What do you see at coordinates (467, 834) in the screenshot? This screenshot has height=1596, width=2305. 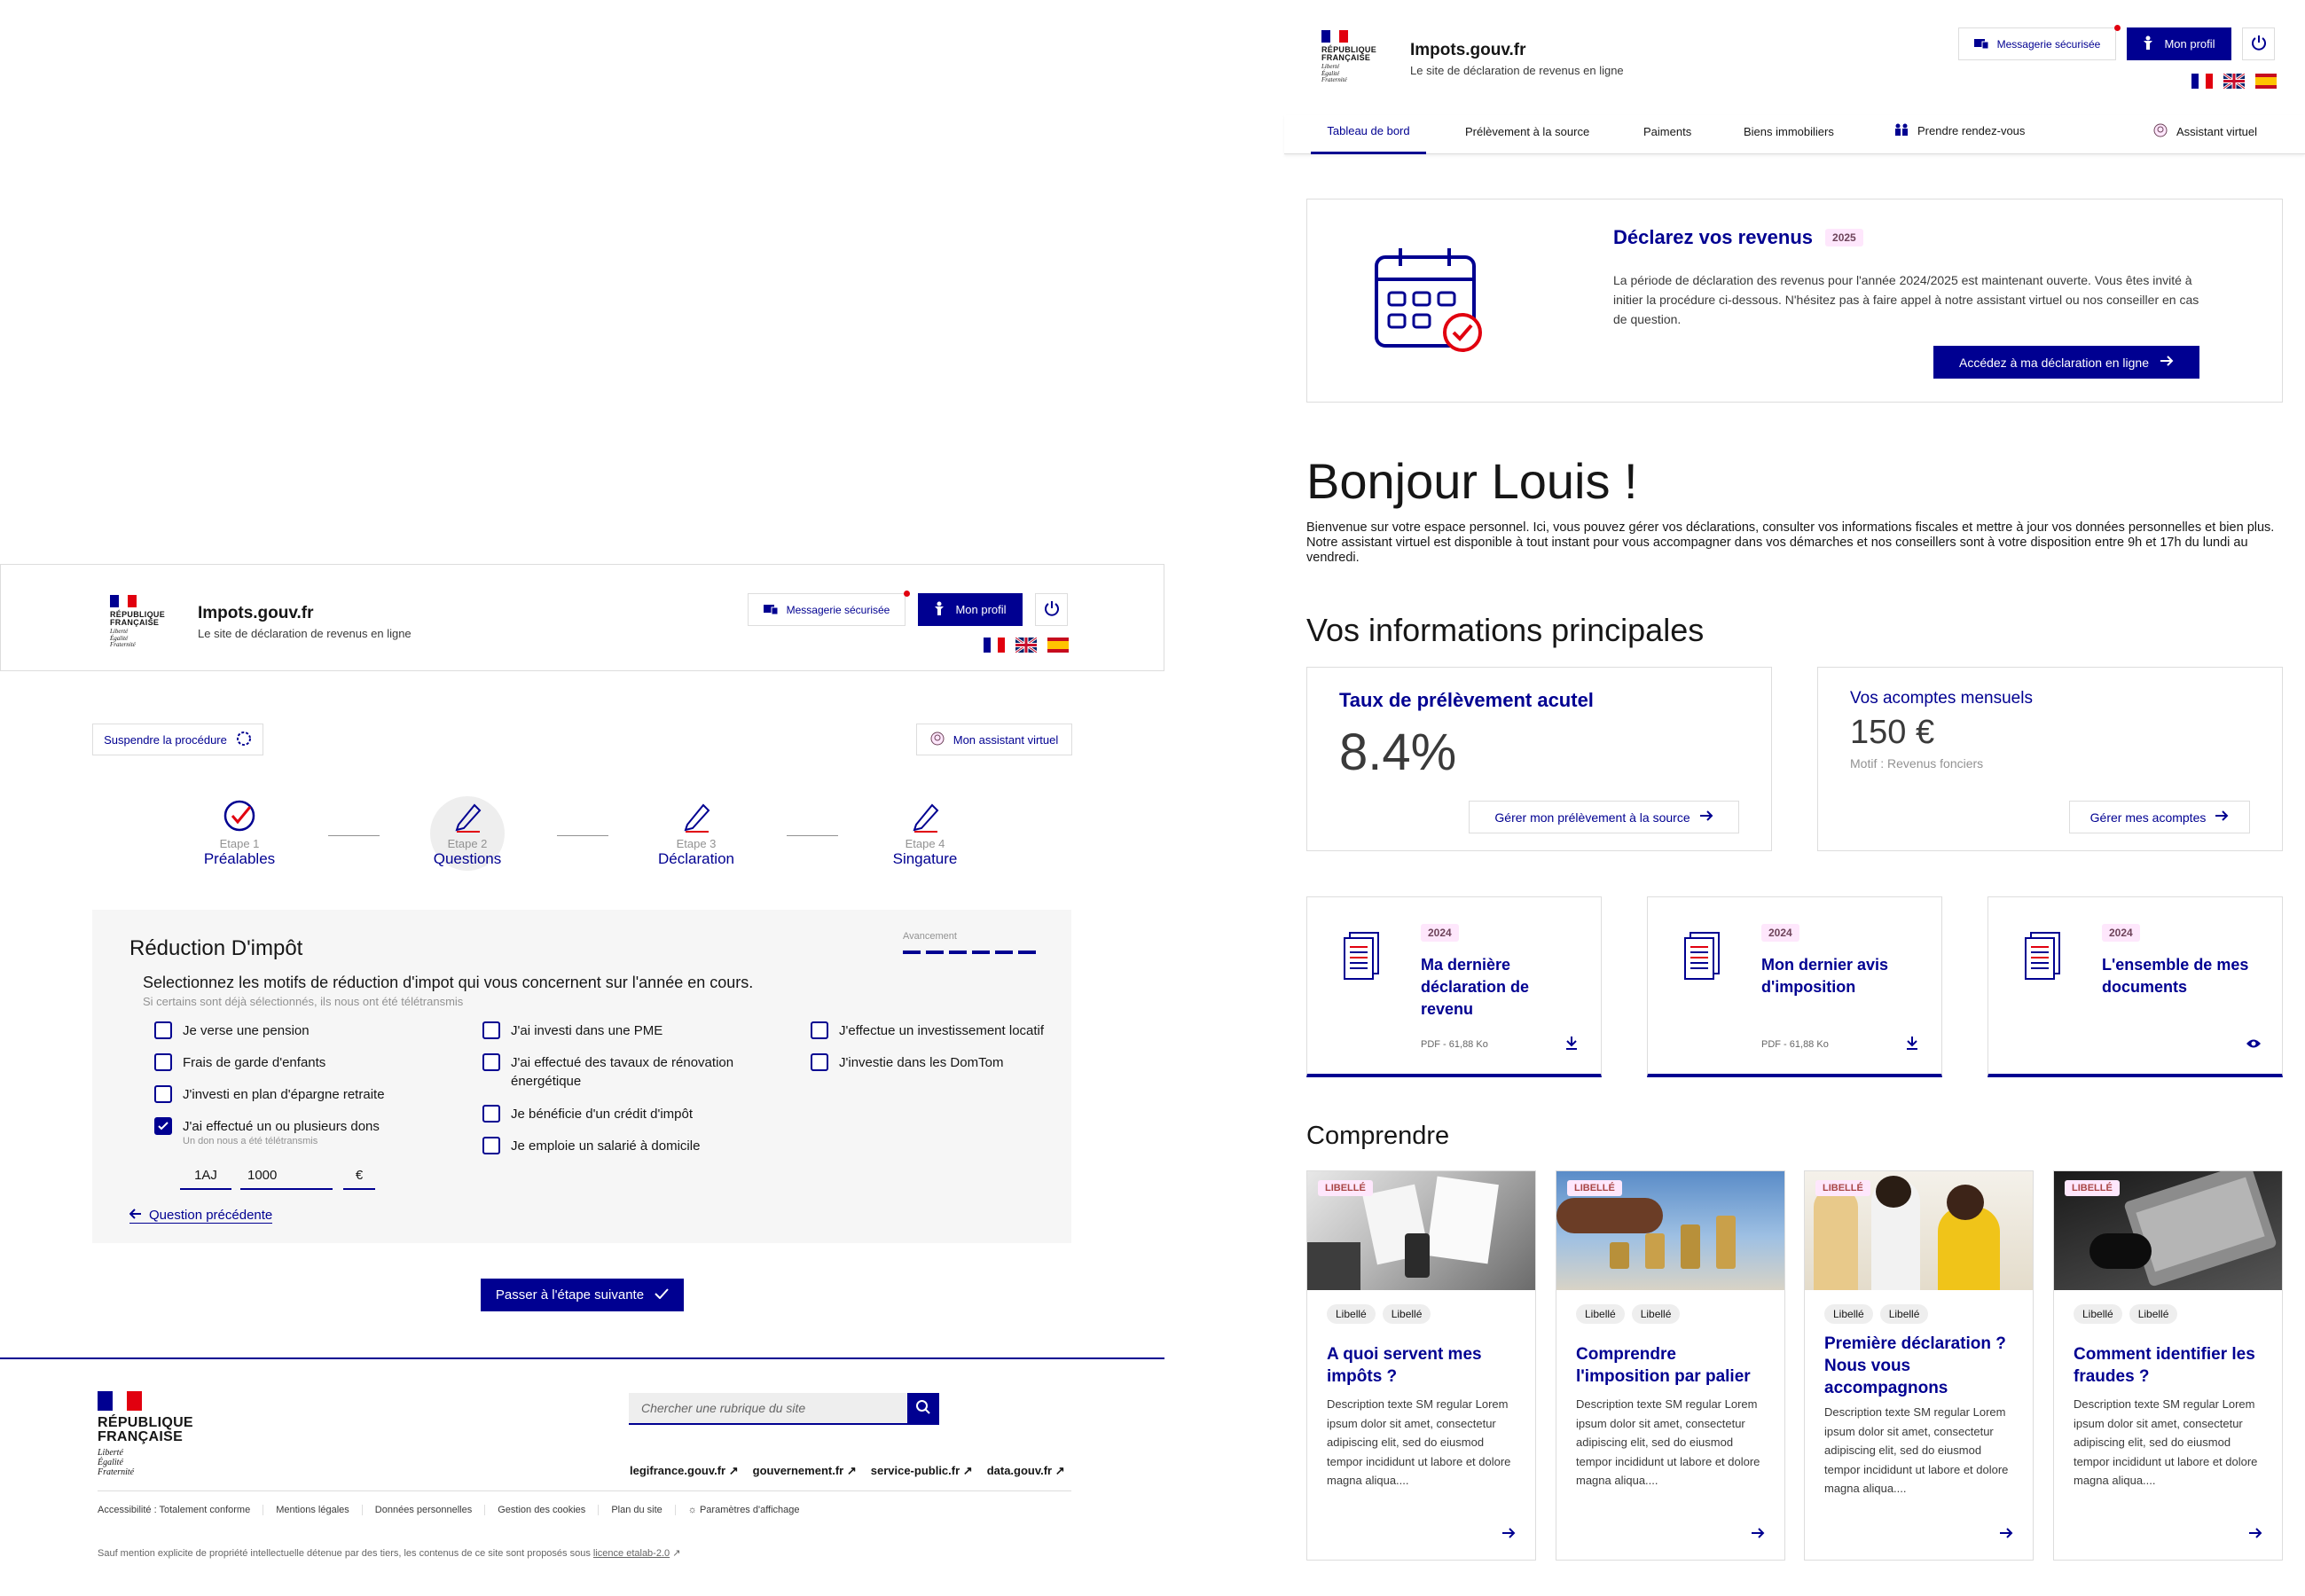 I see `step-2: Etape 2 Questions` at bounding box center [467, 834].